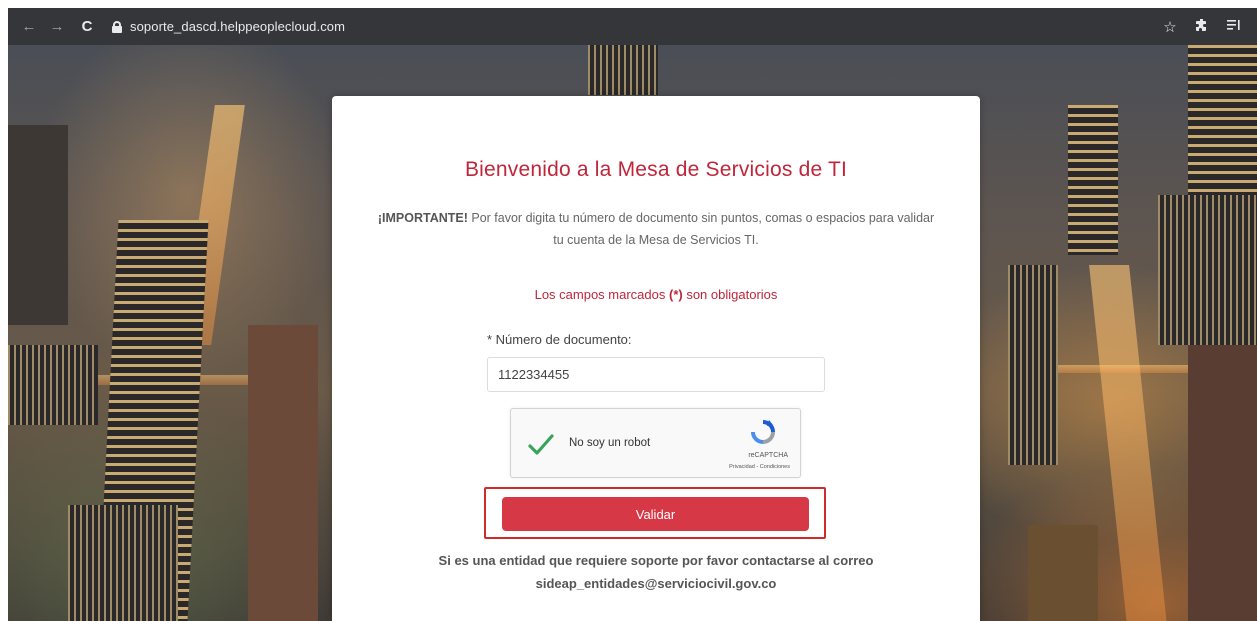 The image size is (1257, 621). Describe the element at coordinates (117, 26) in the screenshot. I see `lock-icon` at that location.